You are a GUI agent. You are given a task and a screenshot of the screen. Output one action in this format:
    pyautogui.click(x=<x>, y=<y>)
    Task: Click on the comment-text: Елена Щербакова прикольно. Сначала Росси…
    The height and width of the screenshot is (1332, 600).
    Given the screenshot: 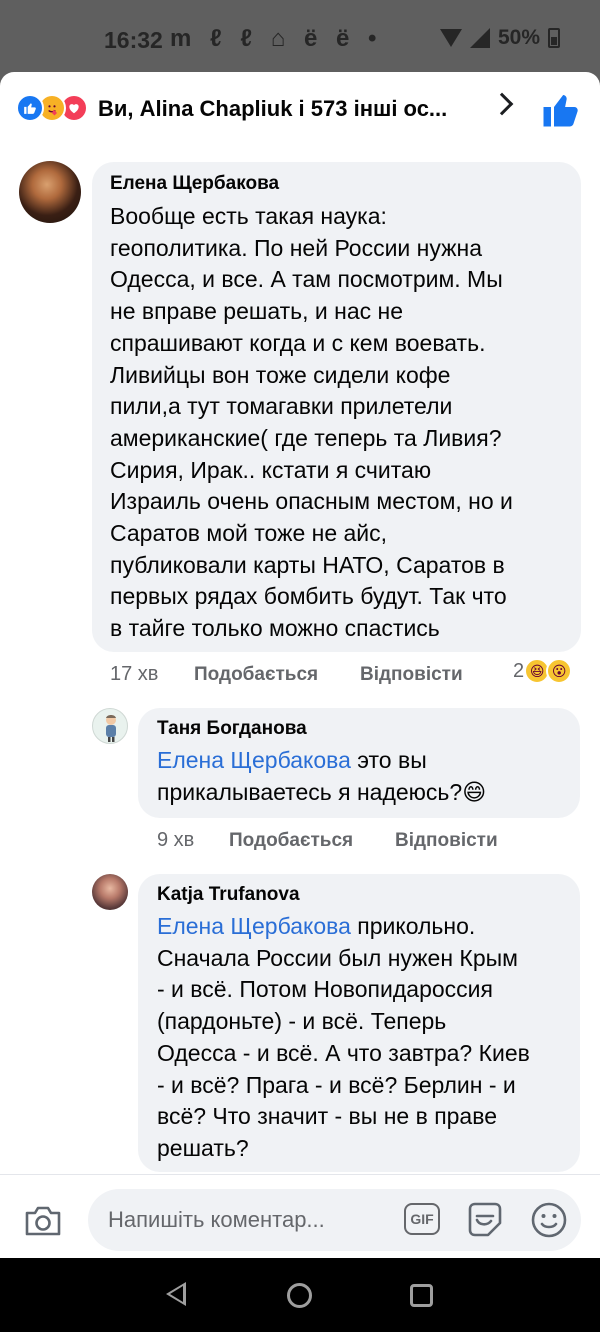 What is the action you would take?
    pyautogui.click(x=359, y=1038)
    